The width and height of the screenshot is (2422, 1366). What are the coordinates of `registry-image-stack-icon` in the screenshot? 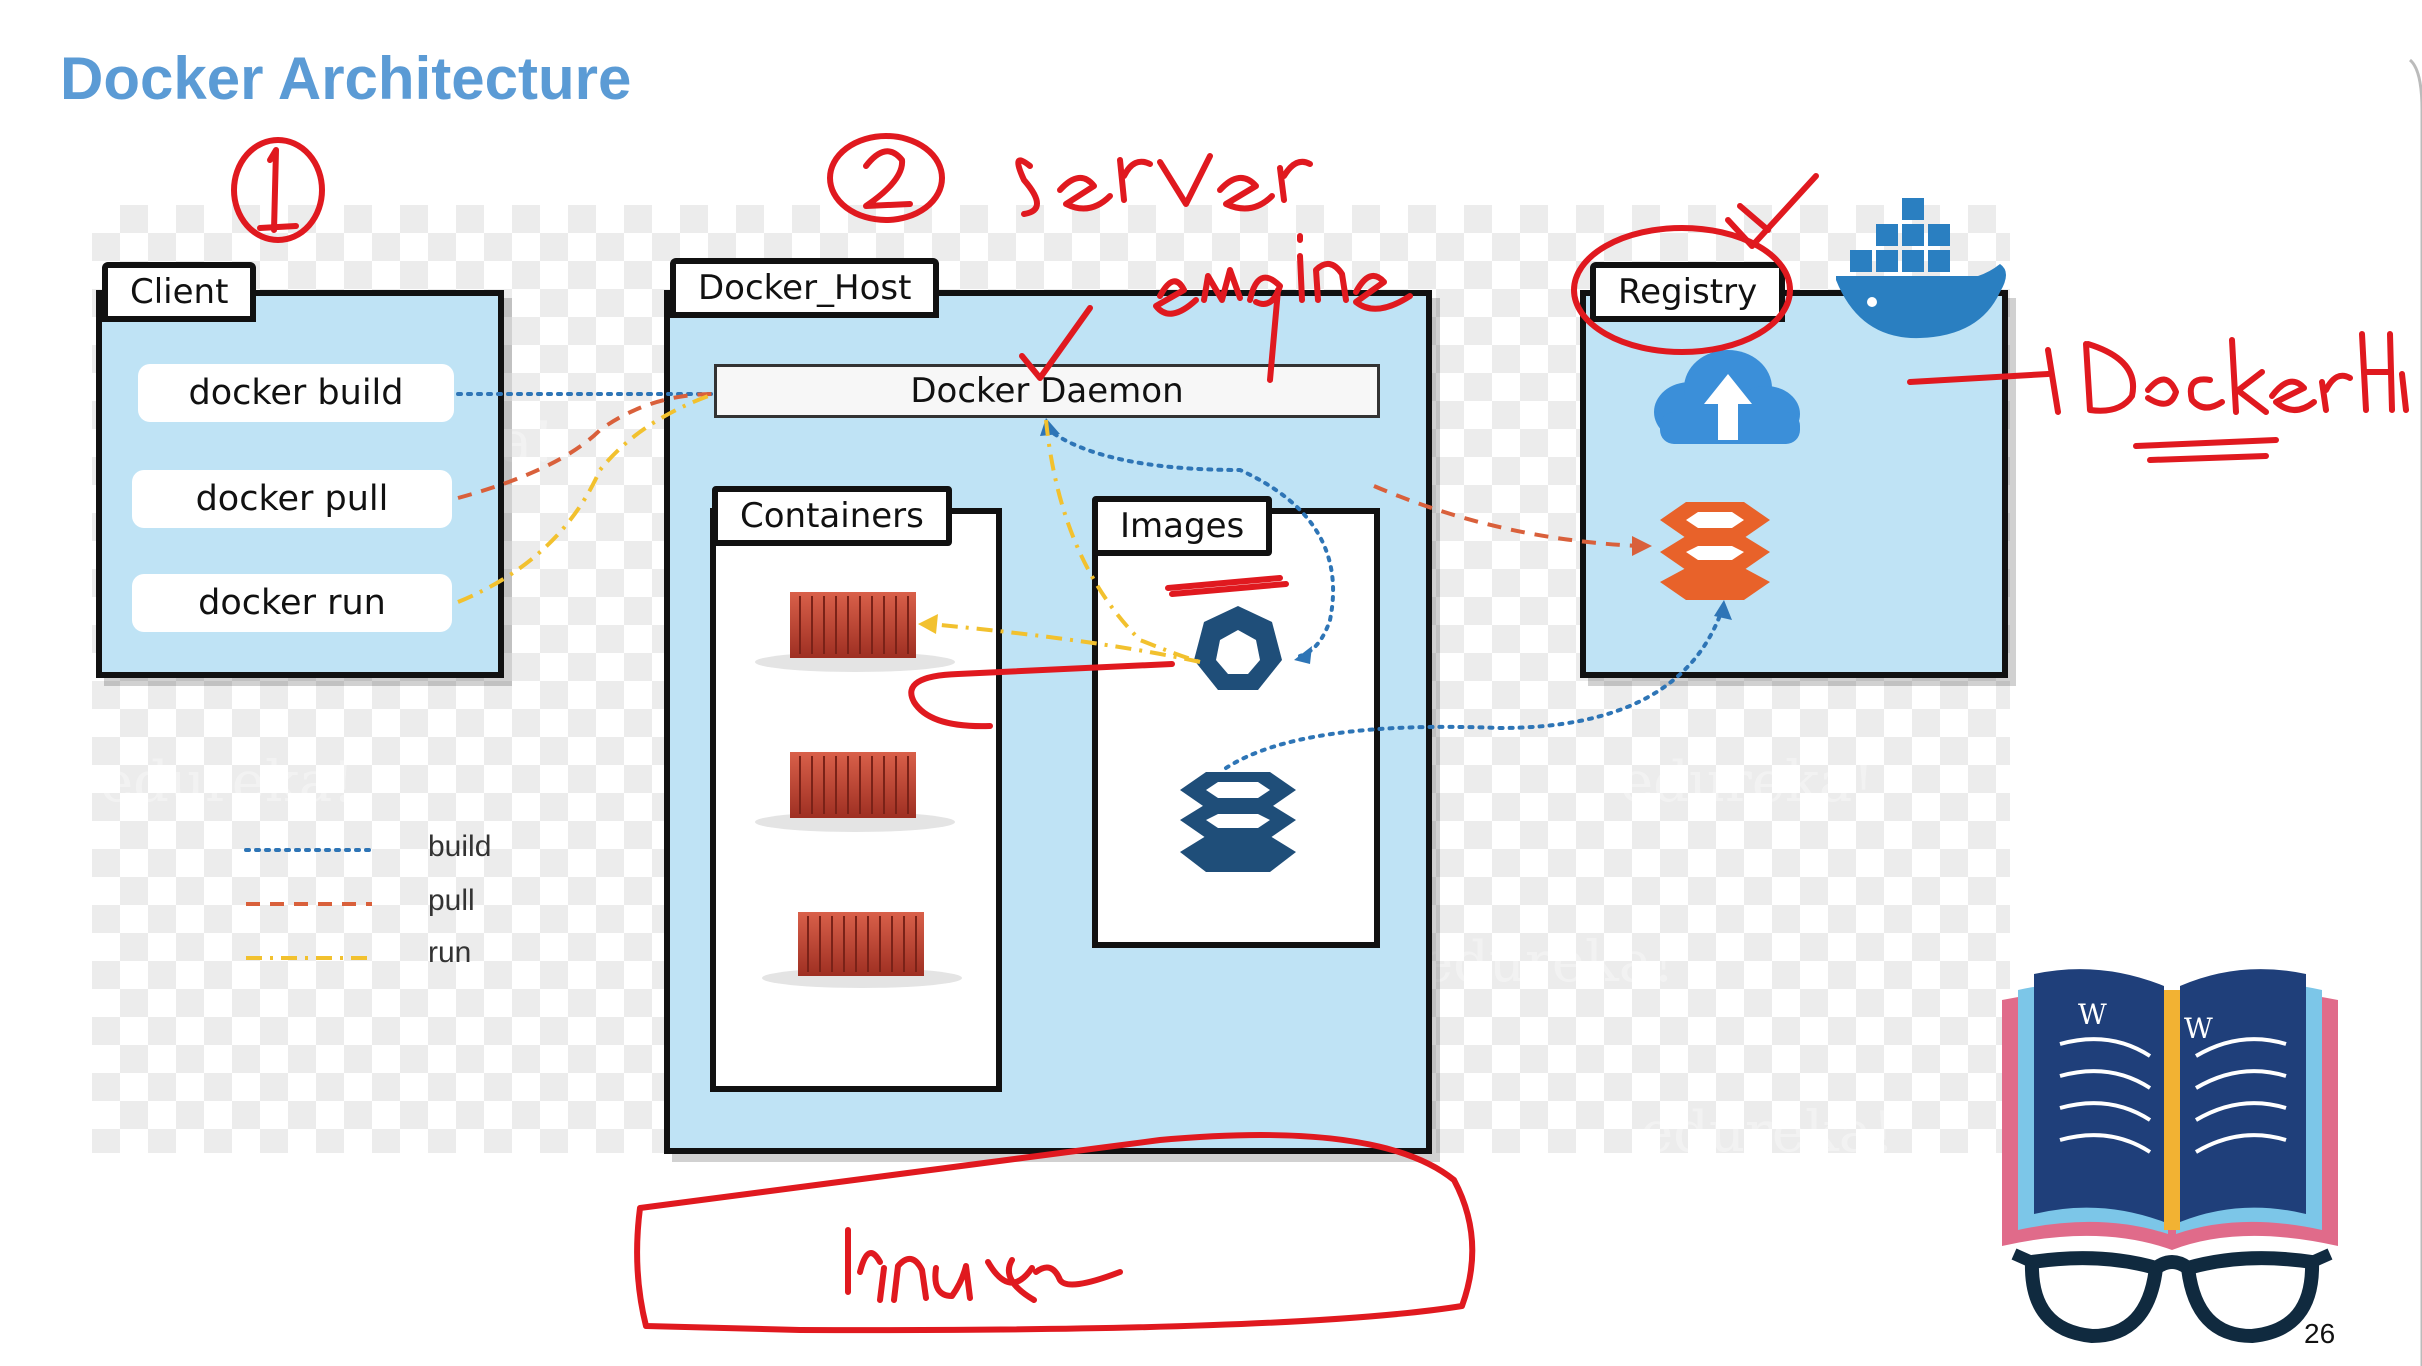 It's located at (1715, 551).